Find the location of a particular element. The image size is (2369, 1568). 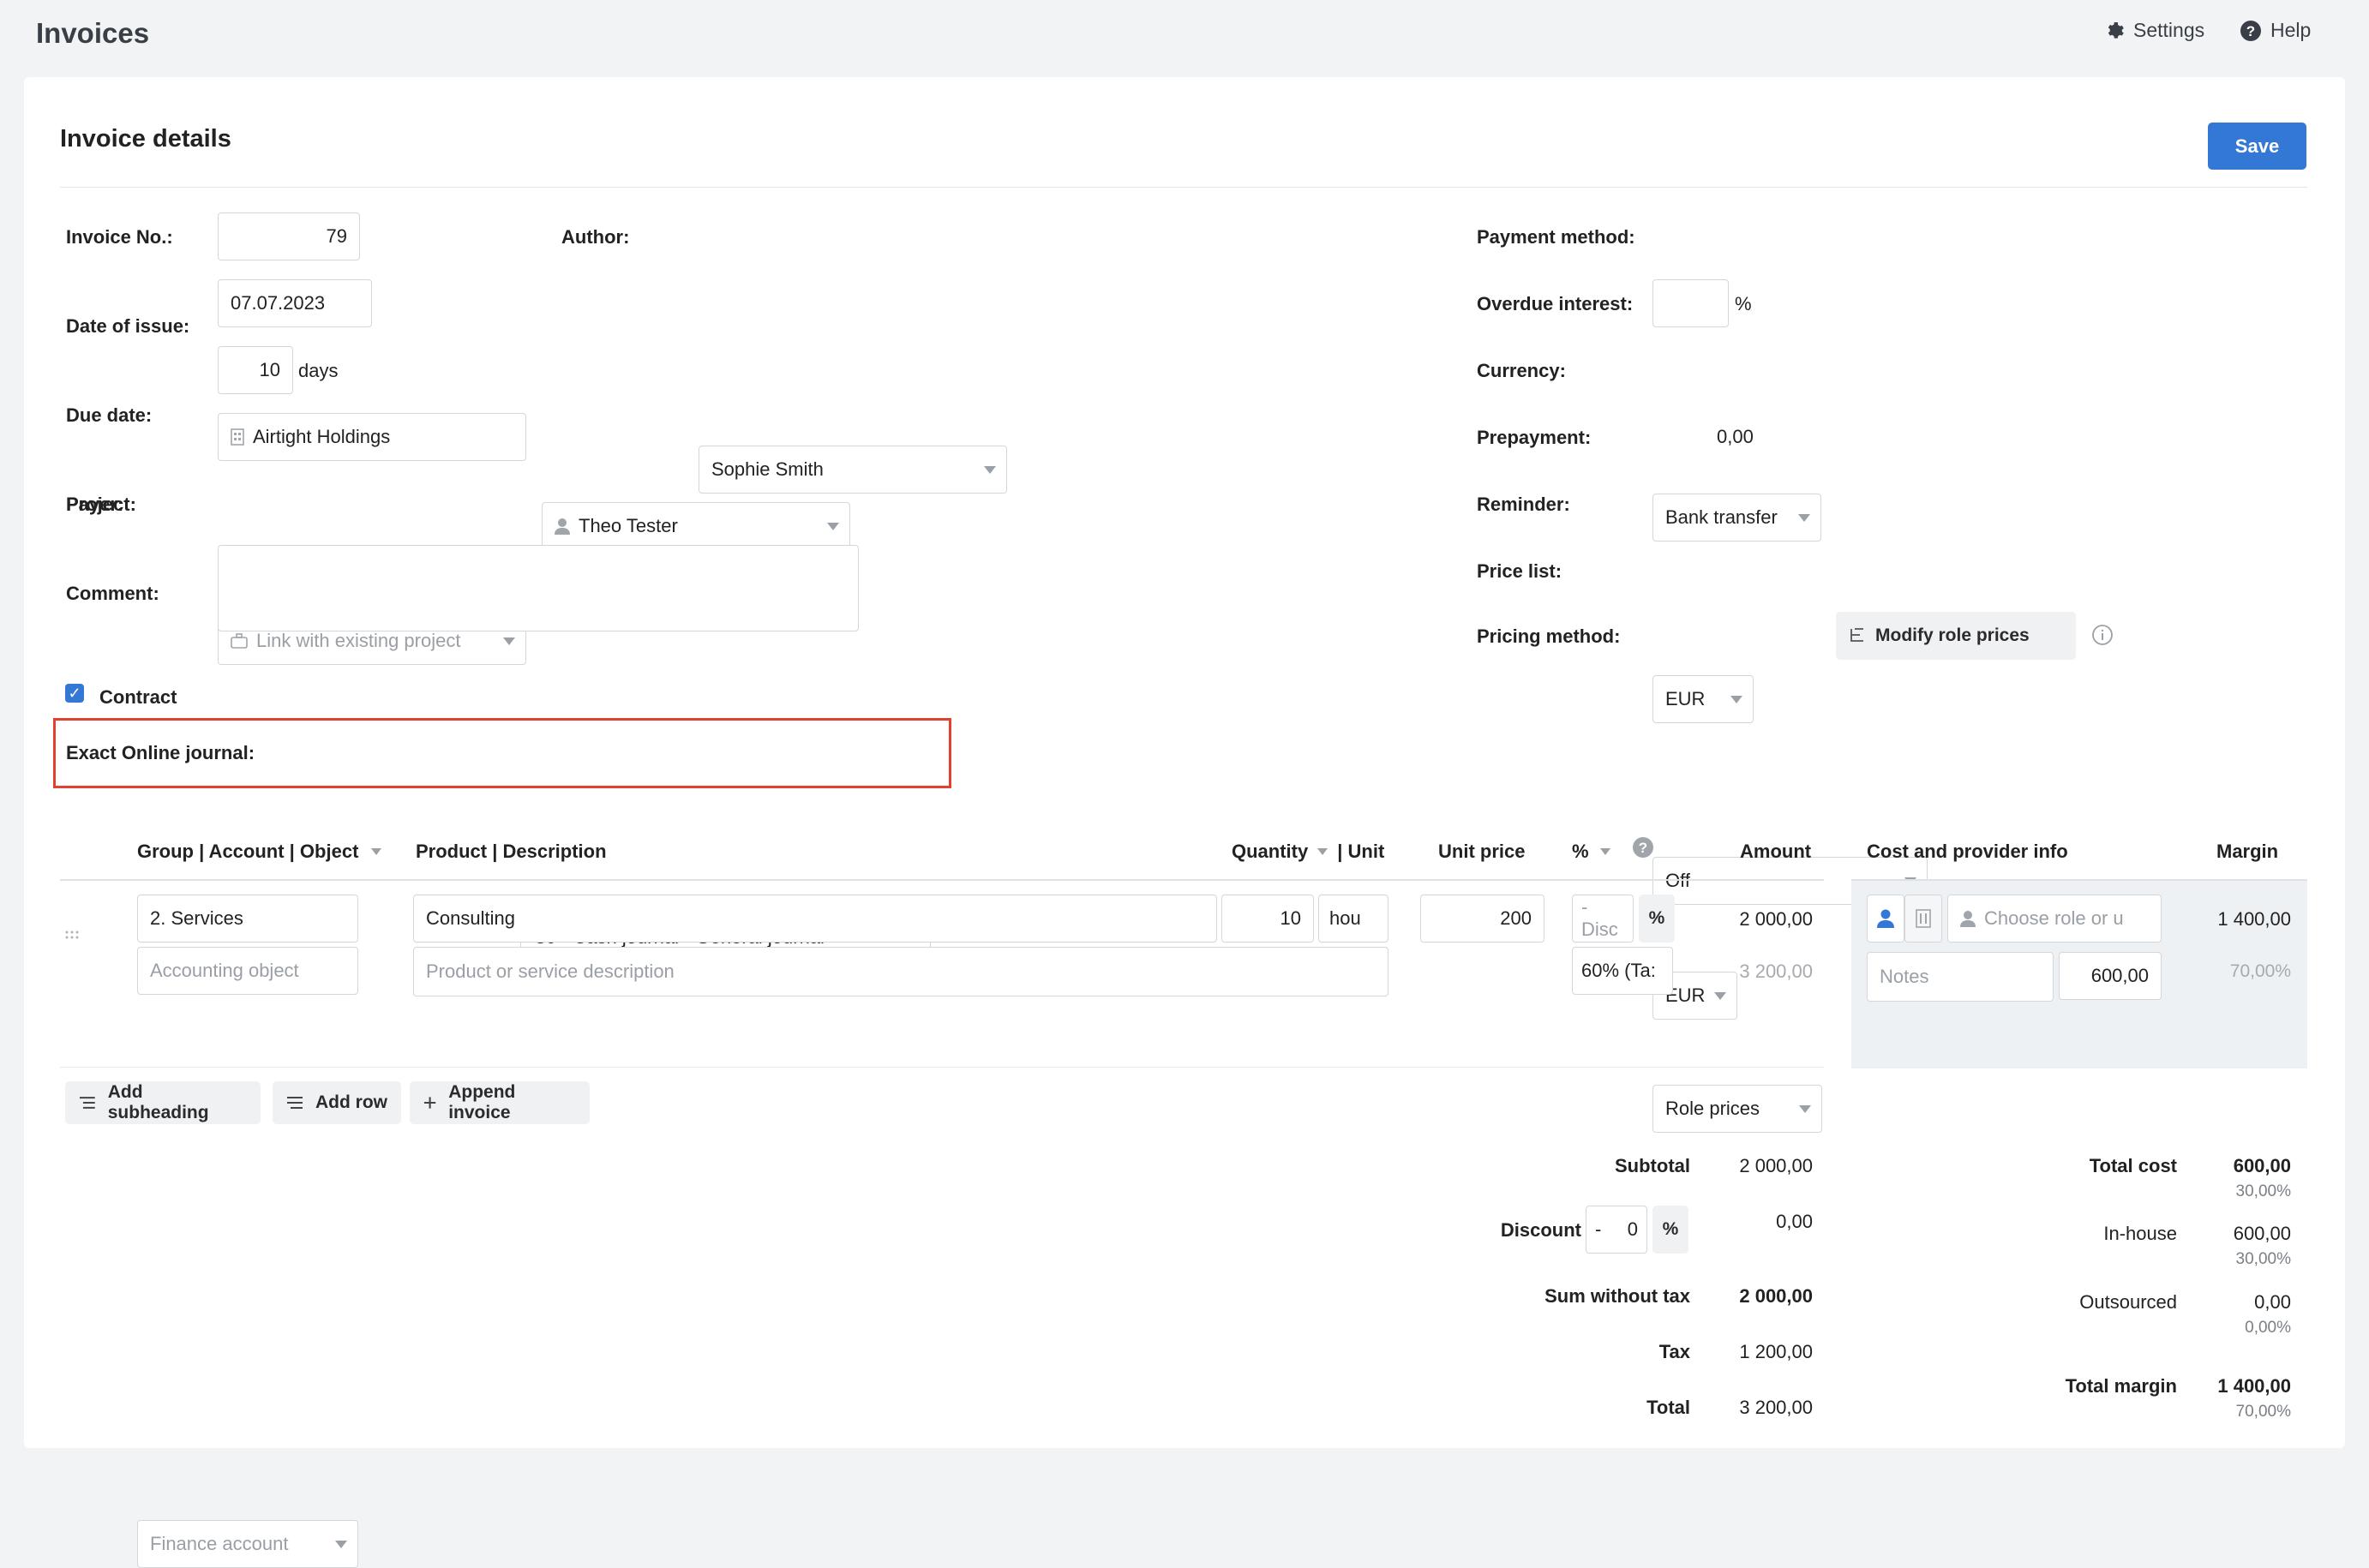

finance-account-select: Finance account is located at coordinates (247, 1544).